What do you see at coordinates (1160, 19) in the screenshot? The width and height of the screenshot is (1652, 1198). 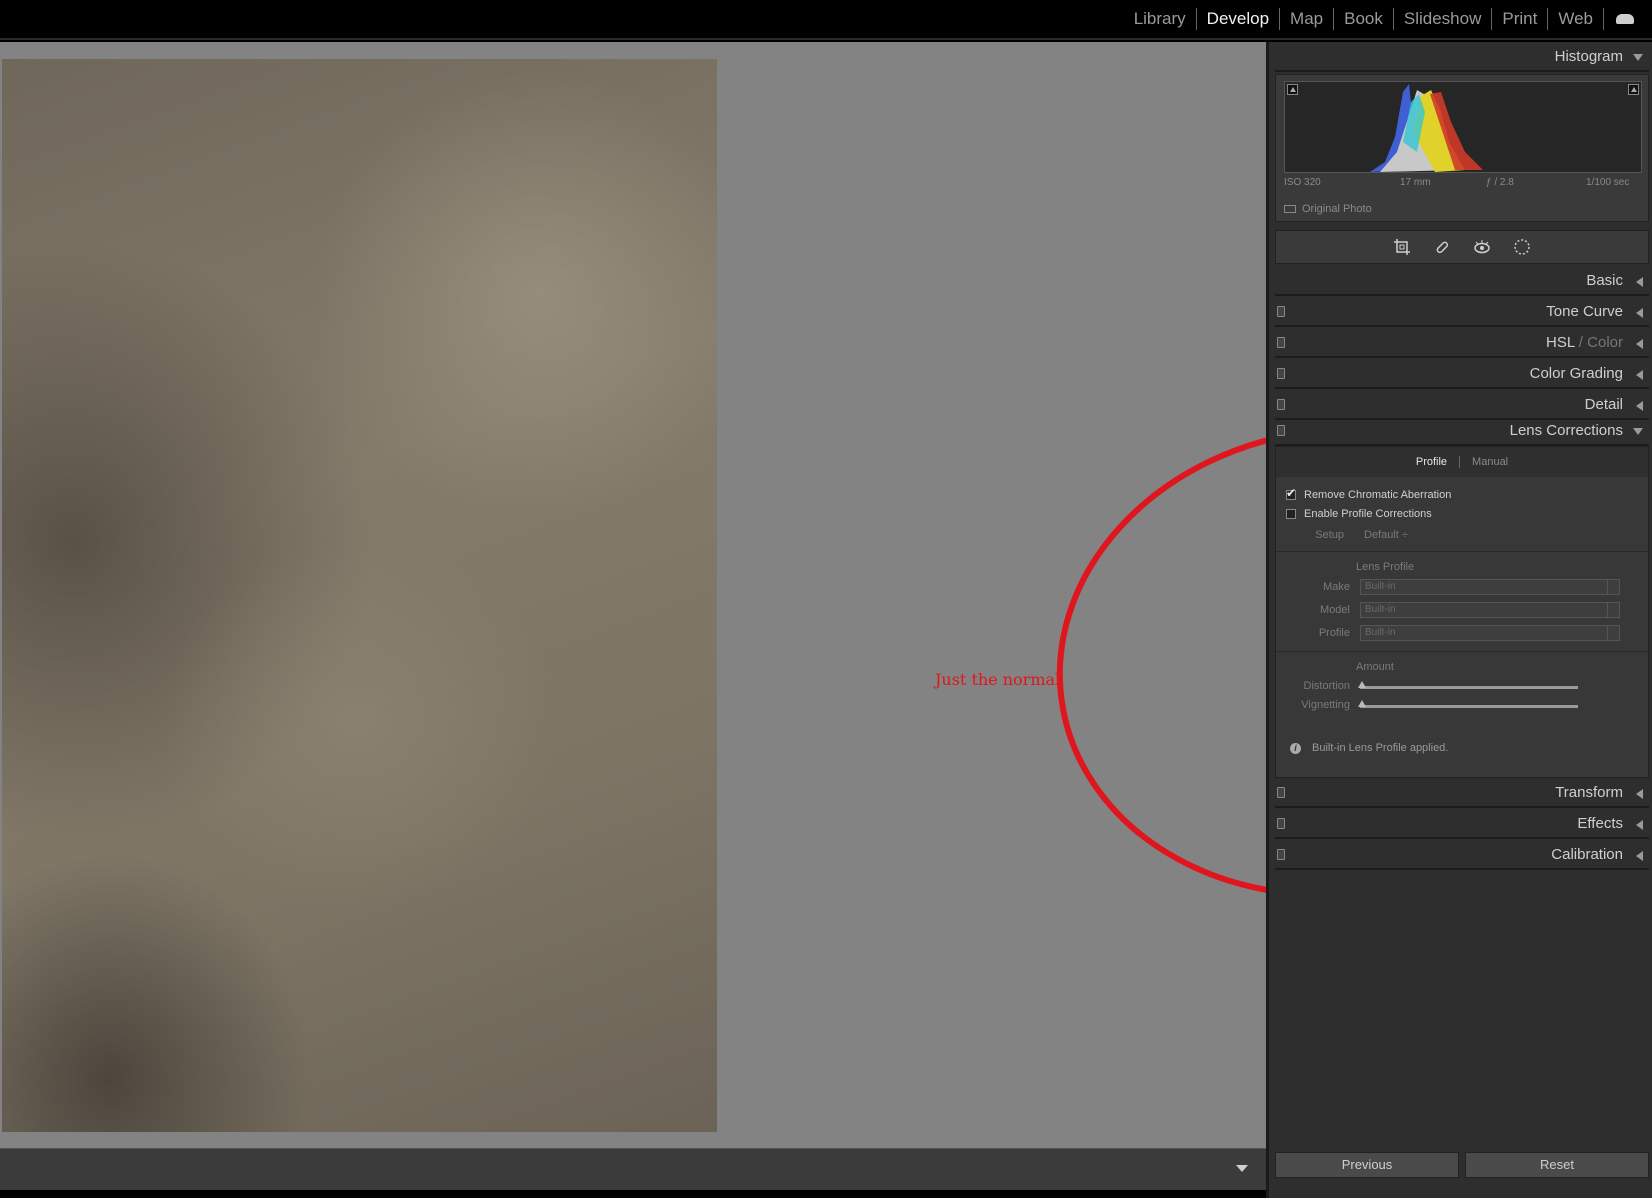 I see `module-library: Library` at bounding box center [1160, 19].